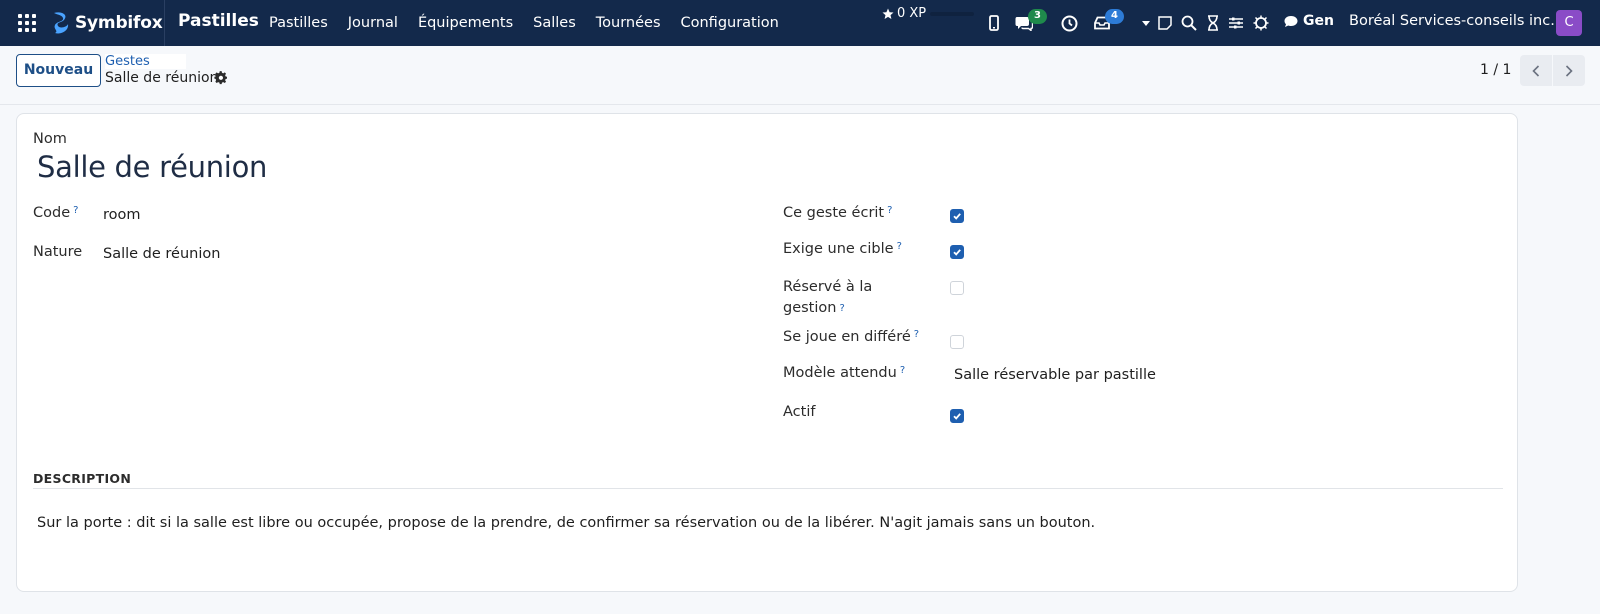 The width and height of the screenshot is (1600, 614). I want to click on company-switcher: Boréal Services-conseils inc., so click(1452, 21).